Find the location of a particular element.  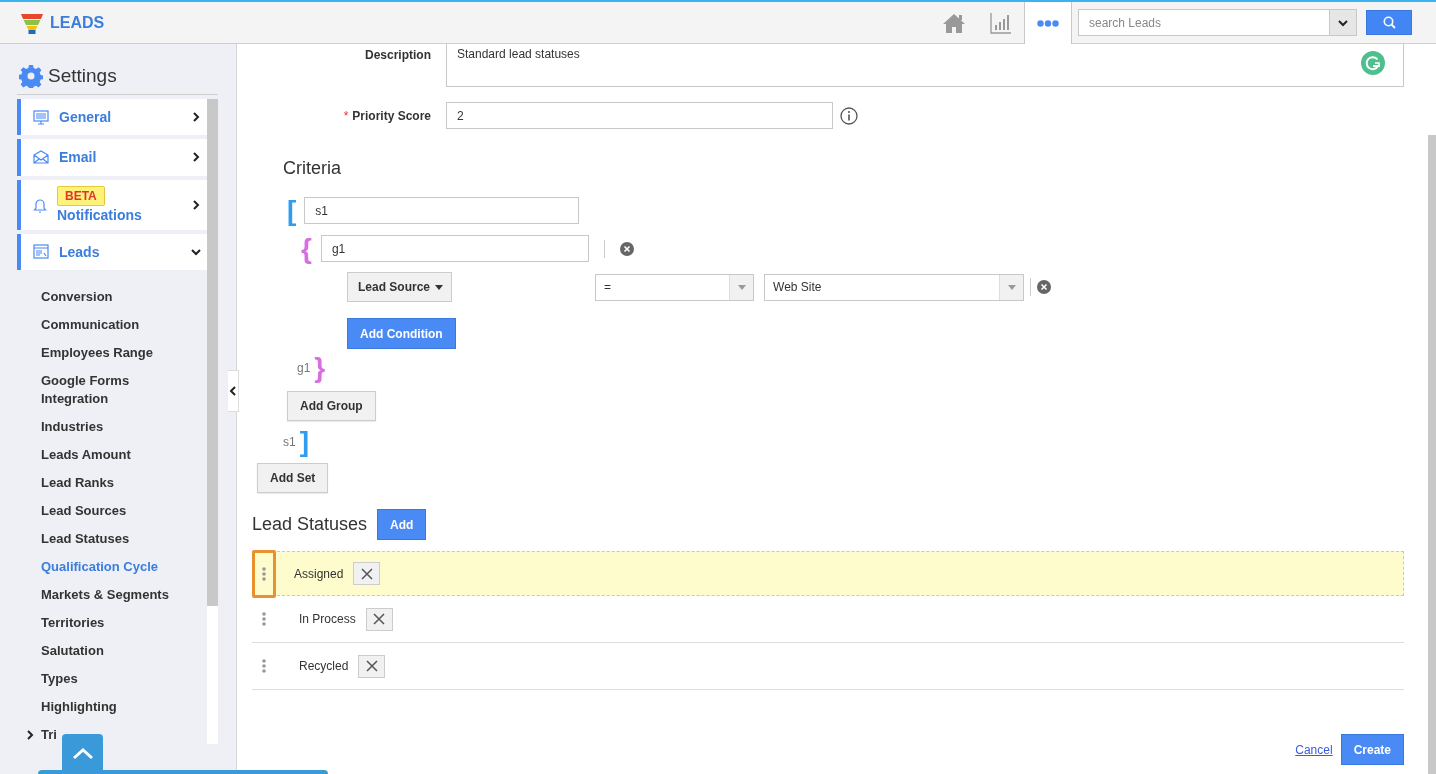

monitor-icon is located at coordinates (41, 117).